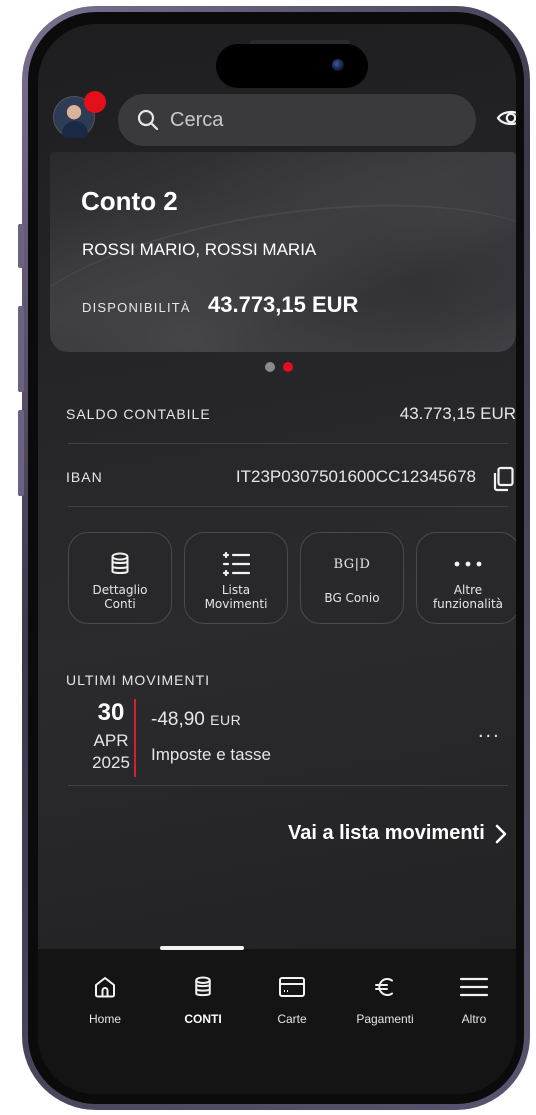 This screenshot has height=1115, width=536. I want to click on avatar, so click(79, 114).